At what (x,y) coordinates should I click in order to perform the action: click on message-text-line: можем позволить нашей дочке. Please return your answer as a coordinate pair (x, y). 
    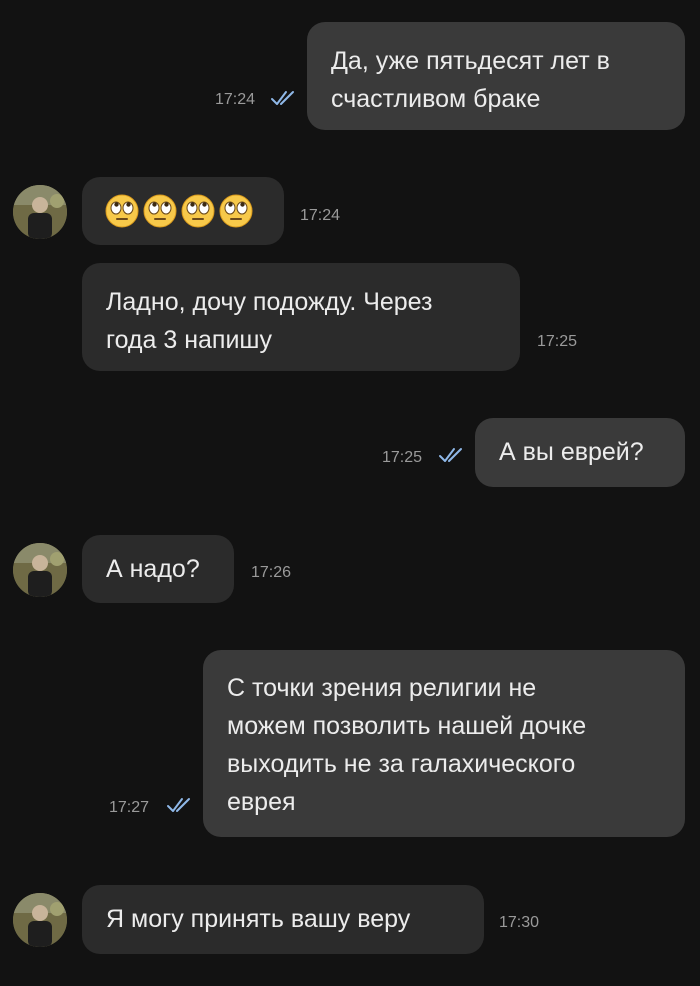
    Looking at the image, I should click on (407, 726).